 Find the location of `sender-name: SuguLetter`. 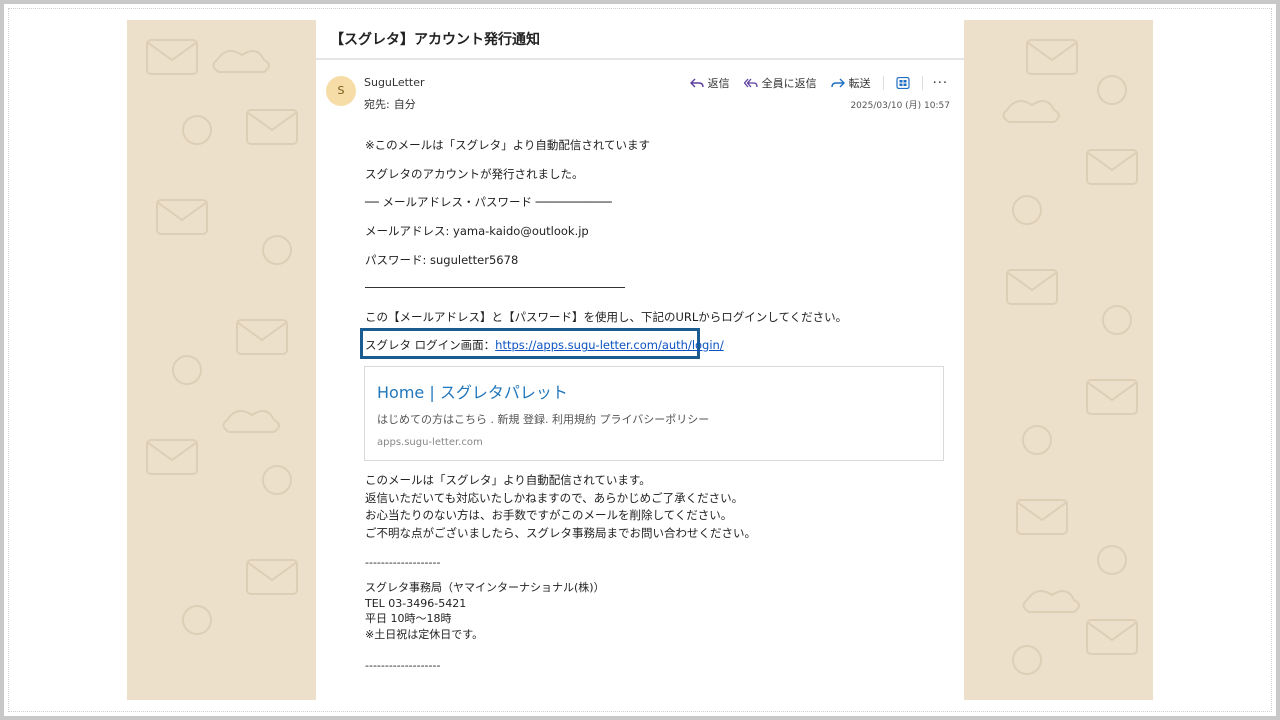

sender-name: SuguLetter is located at coordinates (394, 82).